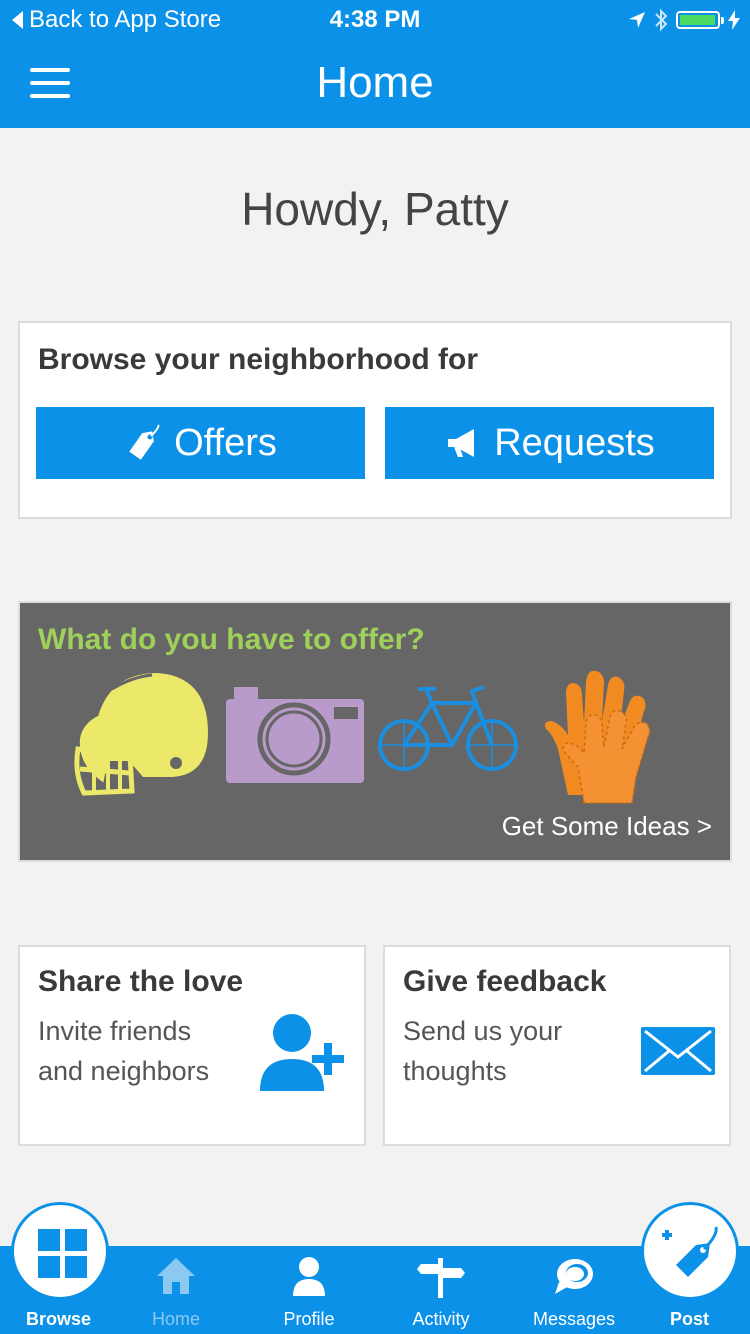 Image resolution: width=750 pixels, height=1334 pixels. I want to click on signpost-icon, so click(441, 1278).